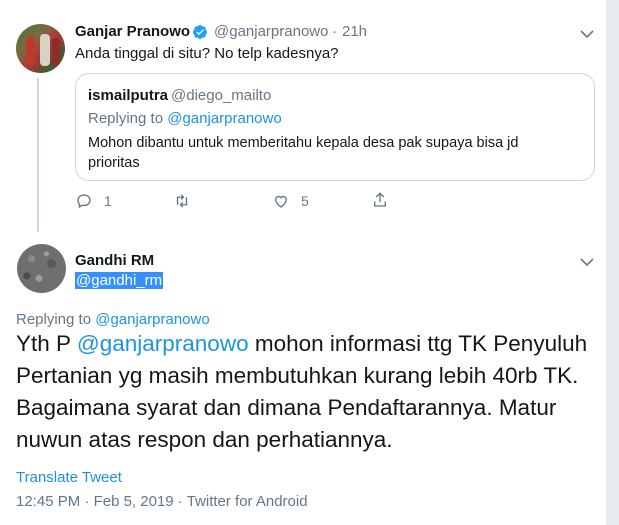 This screenshot has width=619, height=525. I want to click on reply-count: 1, so click(108, 201).